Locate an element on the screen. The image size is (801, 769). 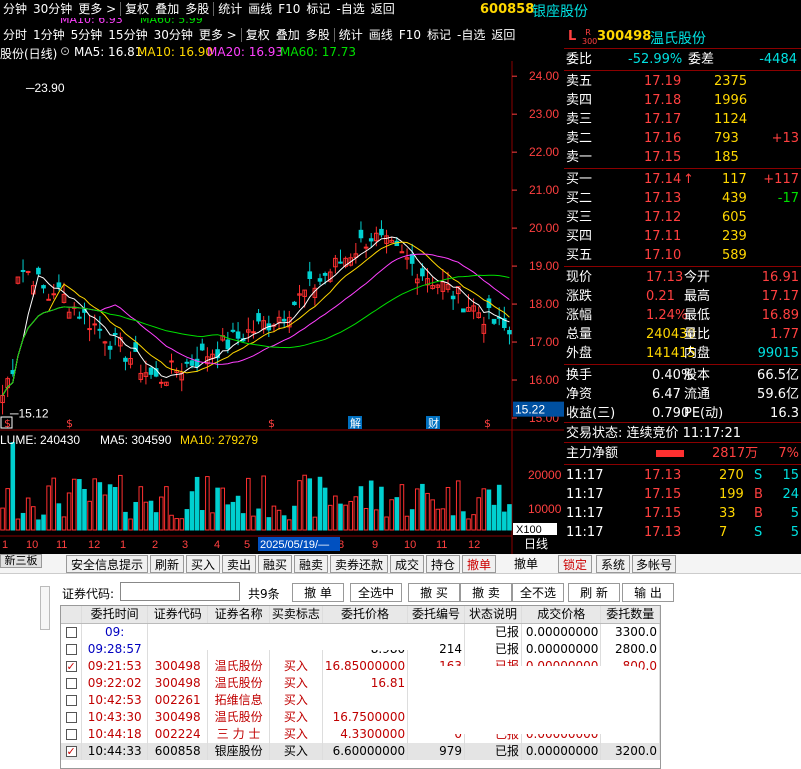
action-button: 全选中 is located at coordinates (376, 592).